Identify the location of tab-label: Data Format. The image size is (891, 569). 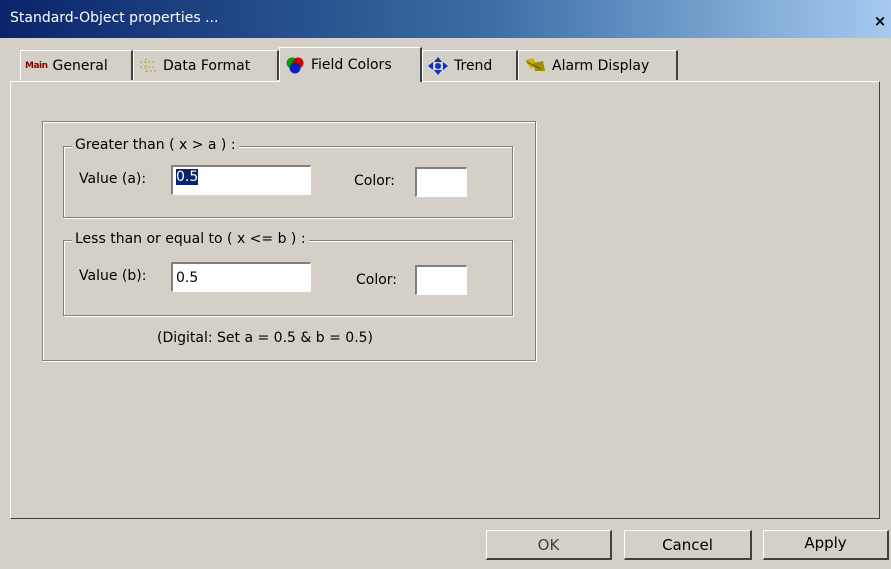
(207, 65).